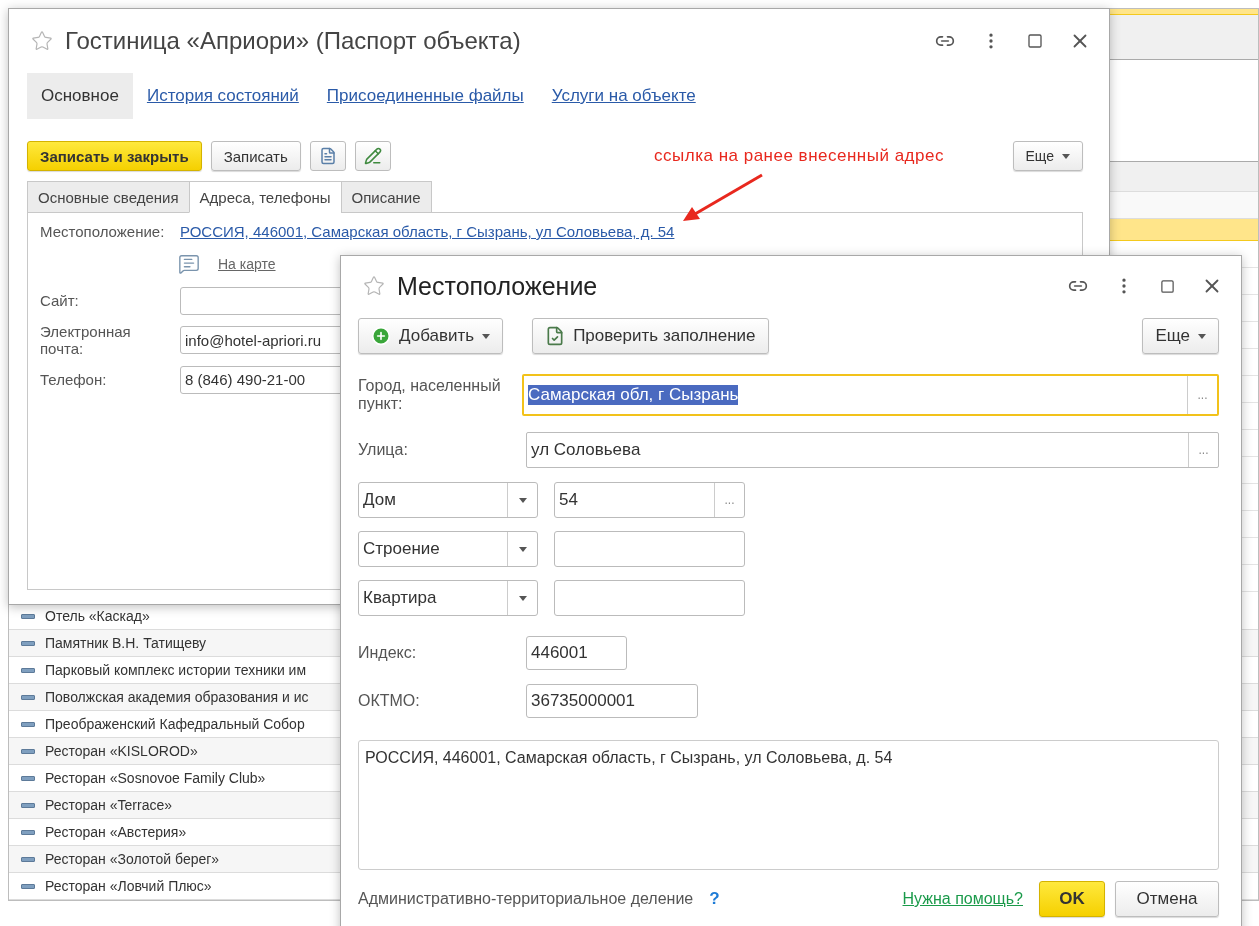 This screenshot has height=926, width=1259. Describe the element at coordinates (650, 336) in the screenshot. I see `check-filling-button: Проверить заполнение` at that location.